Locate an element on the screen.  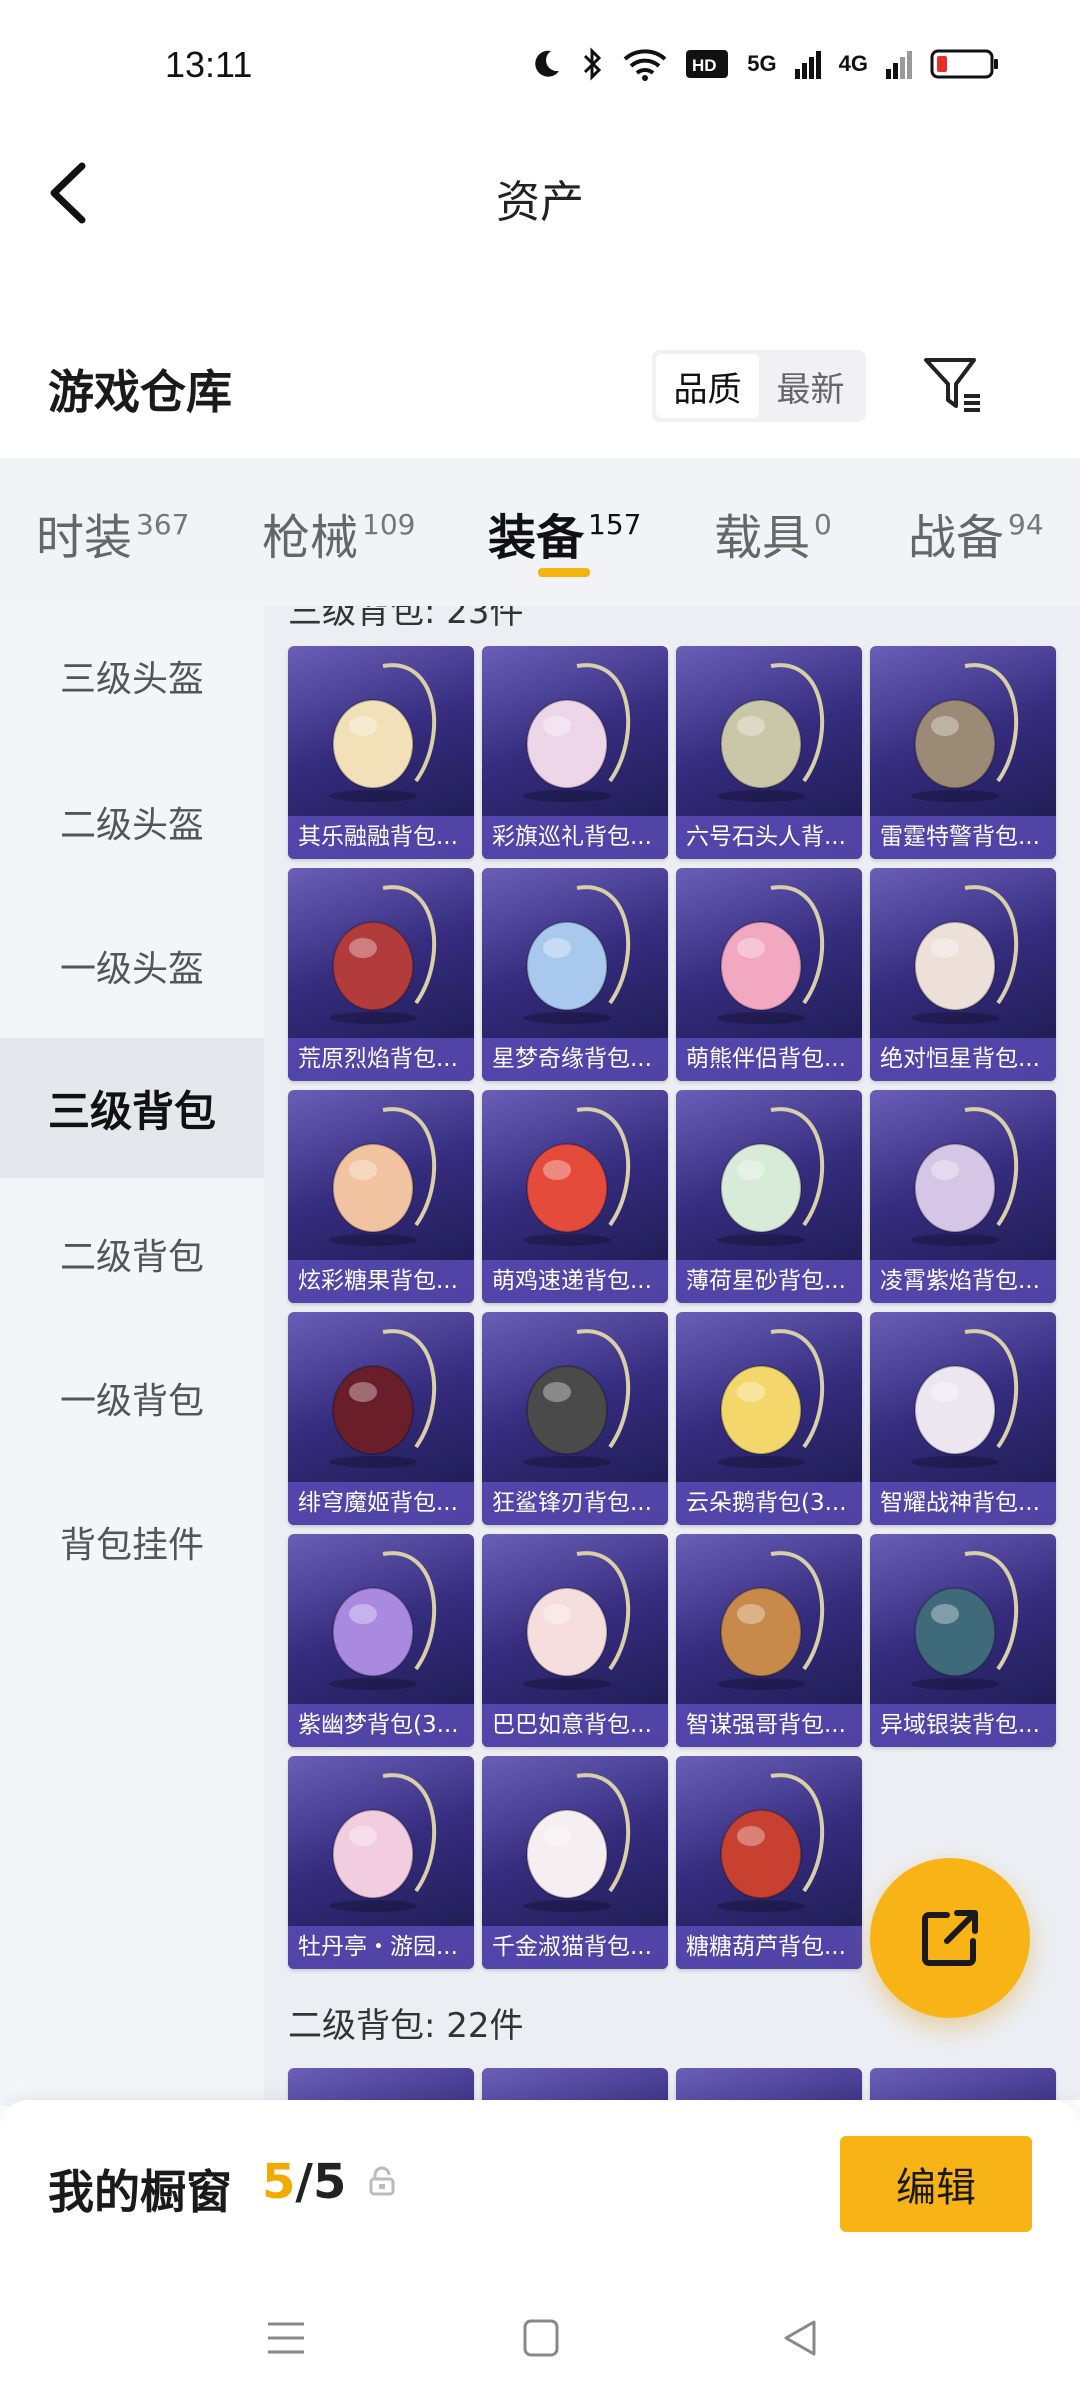
peony-backpack-icon is located at coordinates (383, 1842).